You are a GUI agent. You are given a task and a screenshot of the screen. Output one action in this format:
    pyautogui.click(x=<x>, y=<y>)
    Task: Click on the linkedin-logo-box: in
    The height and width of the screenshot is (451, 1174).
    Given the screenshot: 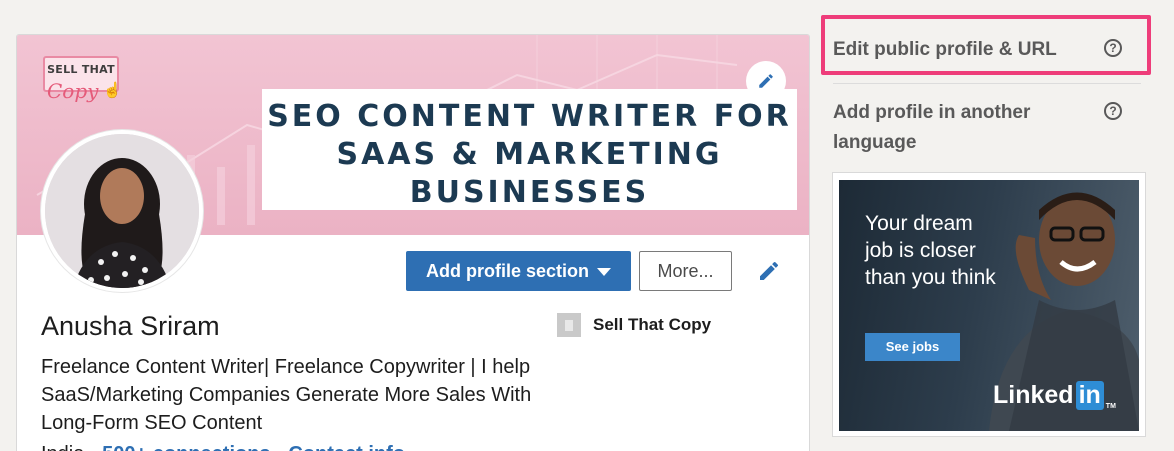 What is the action you would take?
    pyautogui.click(x=1089, y=395)
    